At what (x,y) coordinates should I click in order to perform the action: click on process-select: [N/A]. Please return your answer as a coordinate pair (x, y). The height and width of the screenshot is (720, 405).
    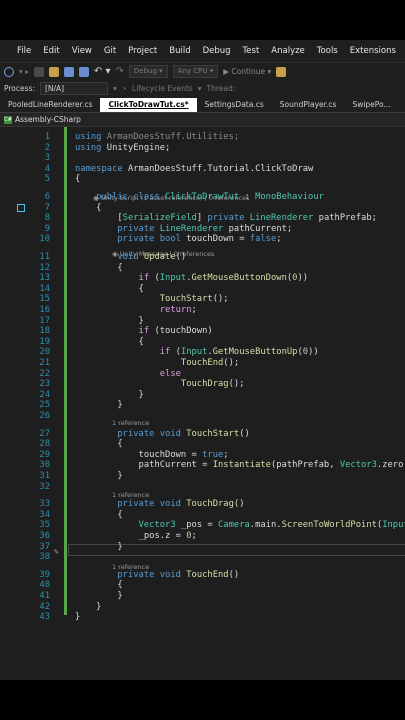
    Looking at the image, I should click on (73, 88).